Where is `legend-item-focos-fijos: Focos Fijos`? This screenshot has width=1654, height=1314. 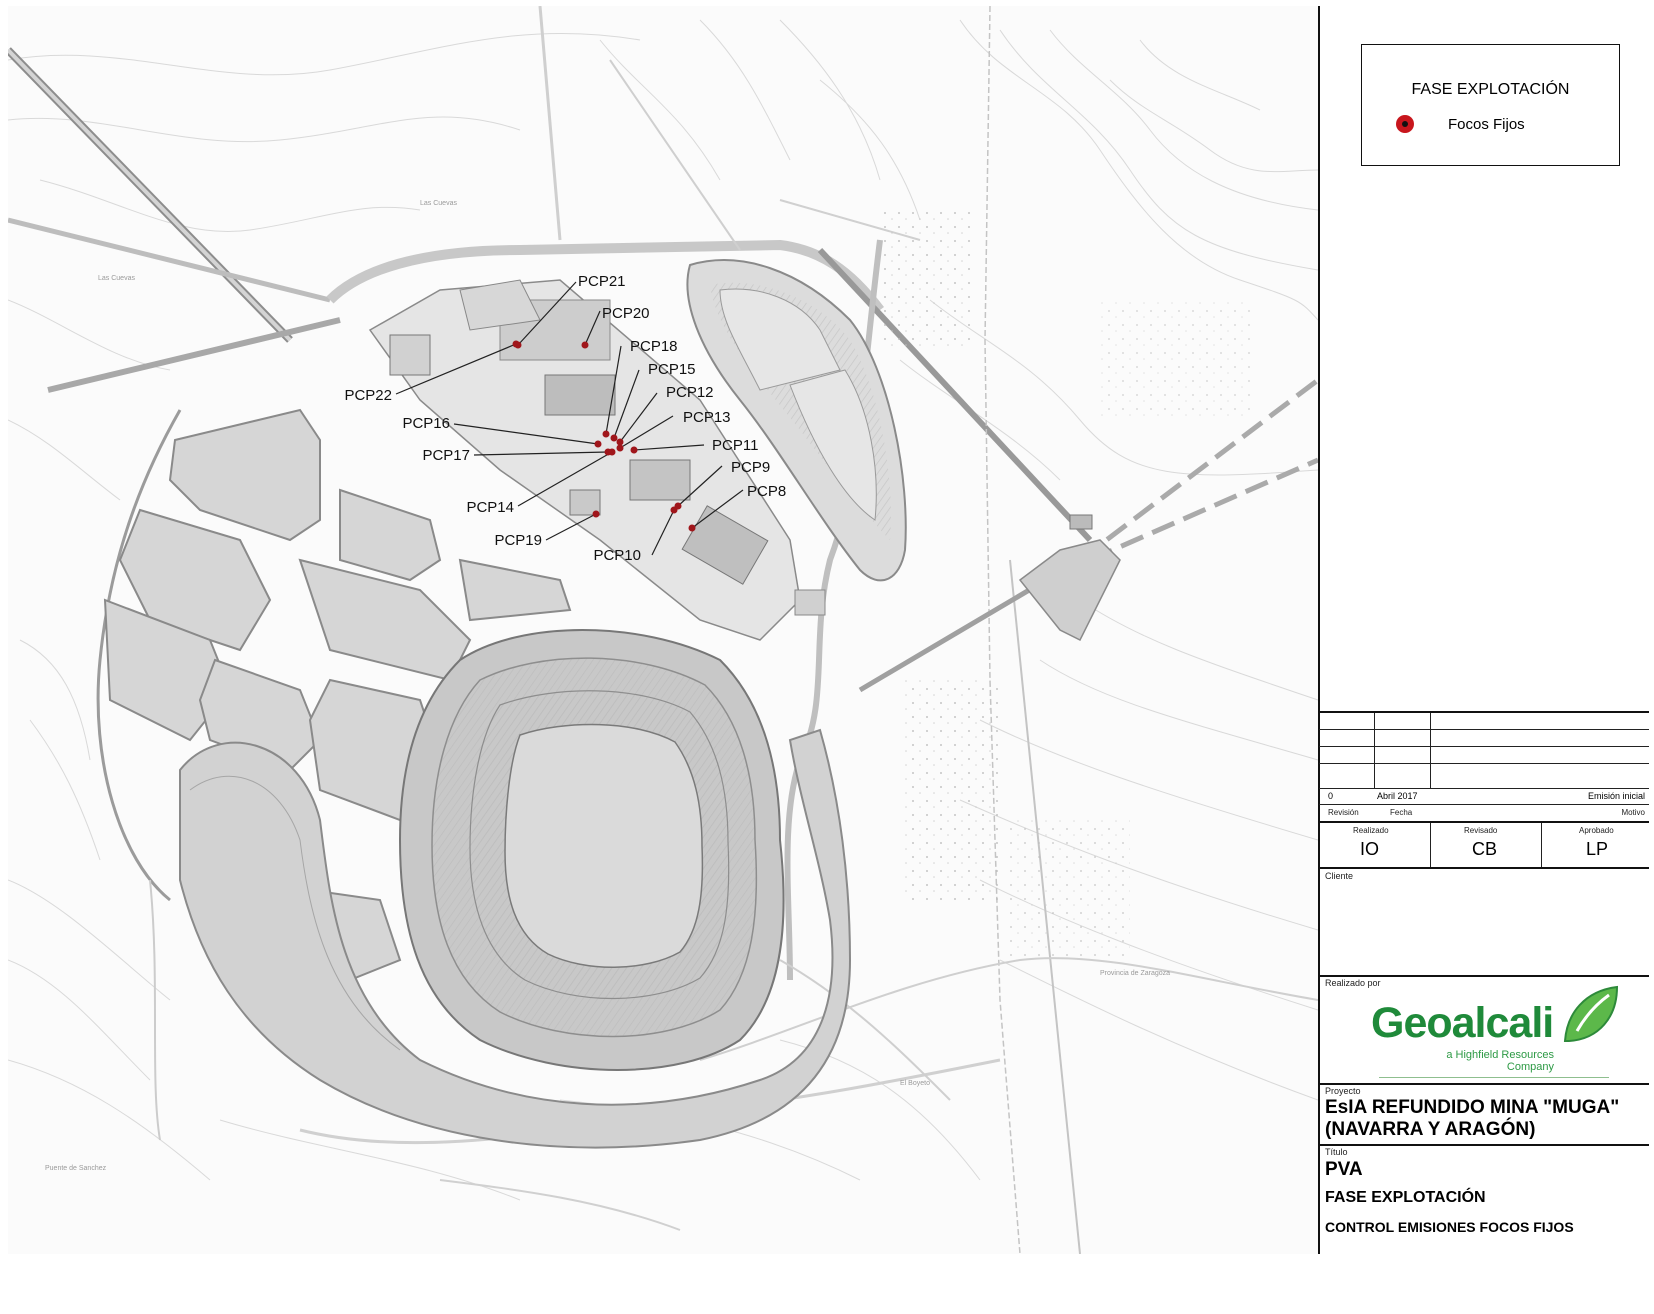
legend-item-focos-fijos: Focos Fijos is located at coordinates (1460, 124).